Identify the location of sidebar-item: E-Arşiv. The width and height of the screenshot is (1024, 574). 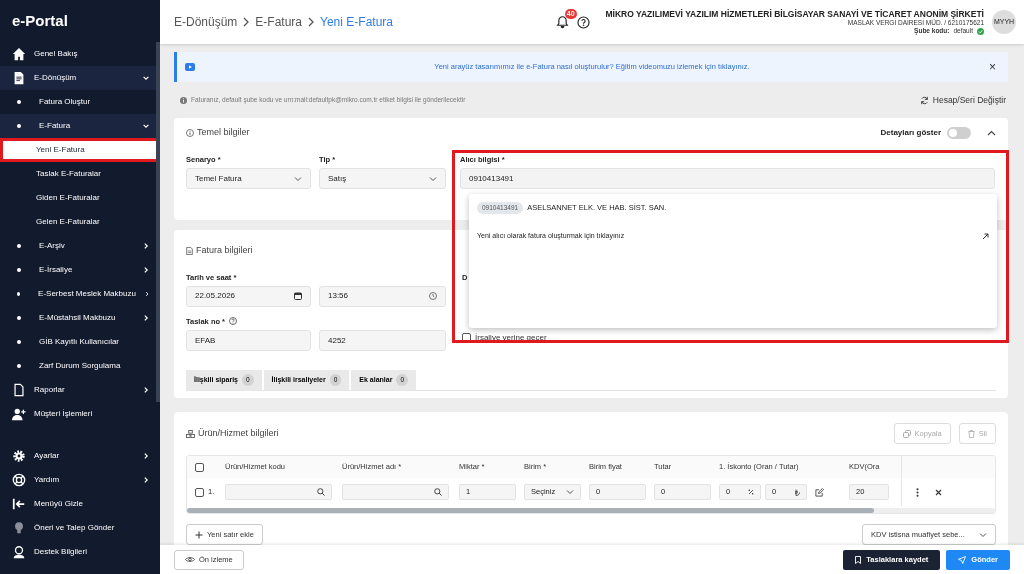
(80, 246).